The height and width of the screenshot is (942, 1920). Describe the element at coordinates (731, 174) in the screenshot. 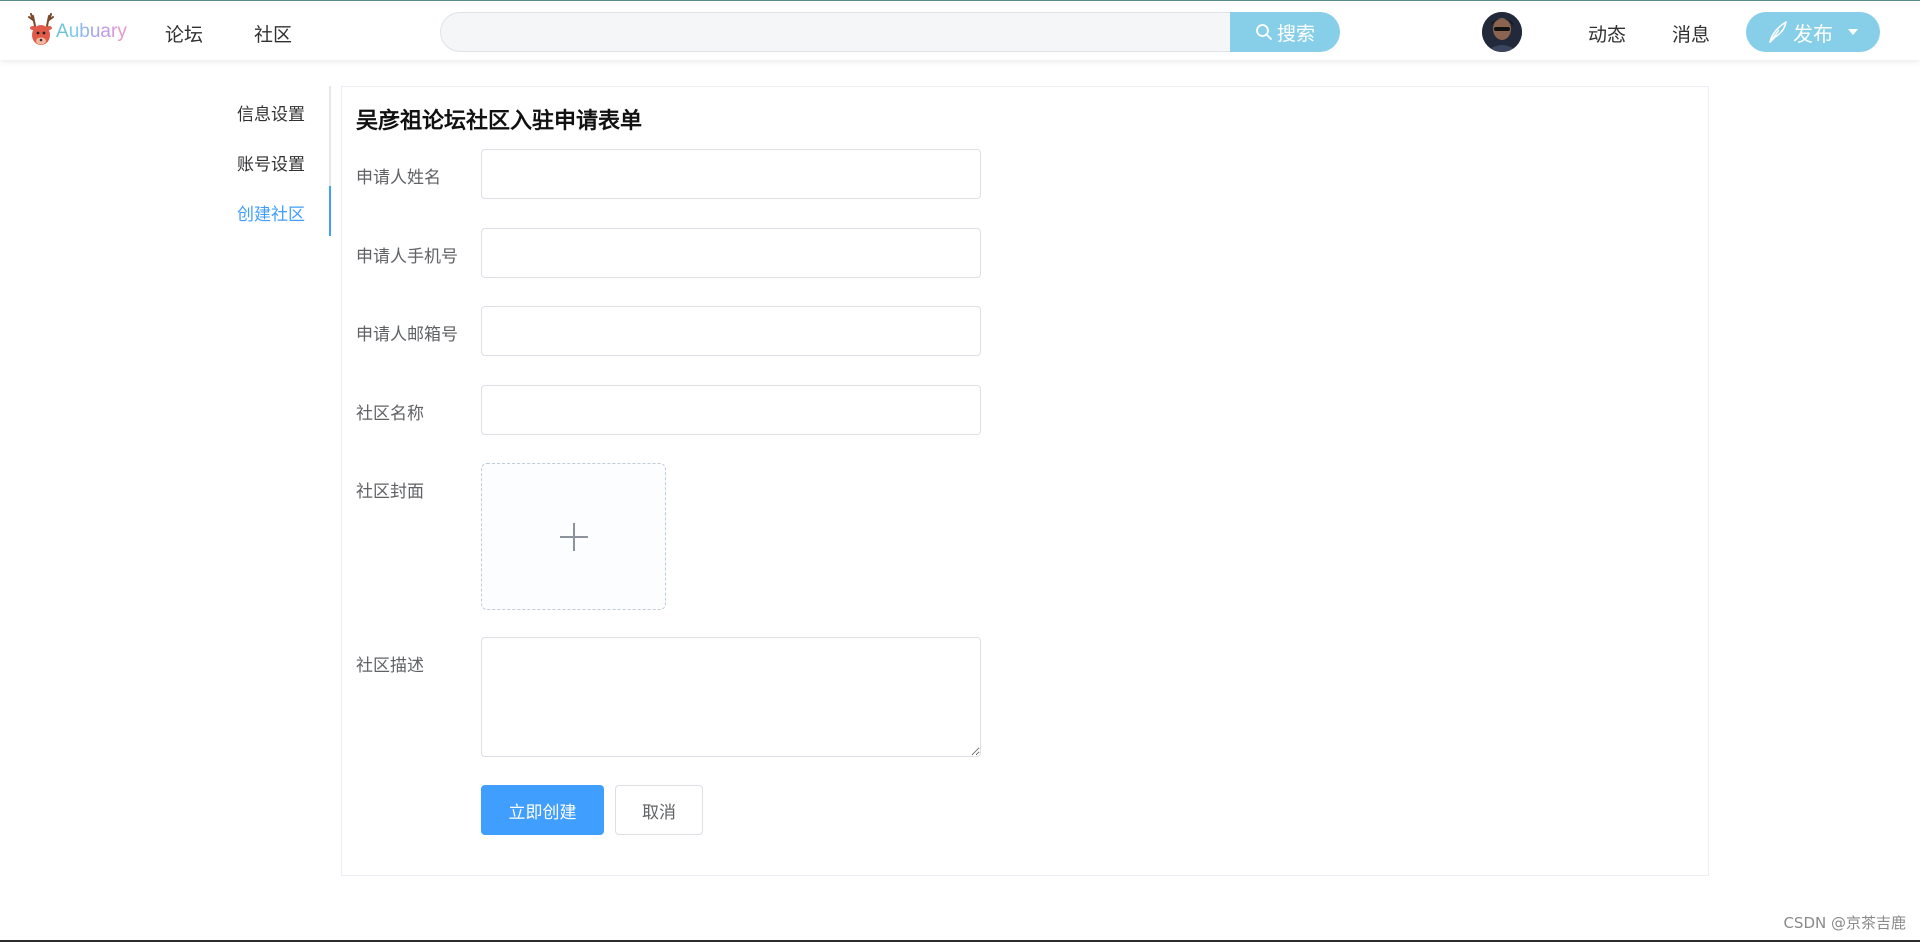

I see `applicant-name-input` at that location.